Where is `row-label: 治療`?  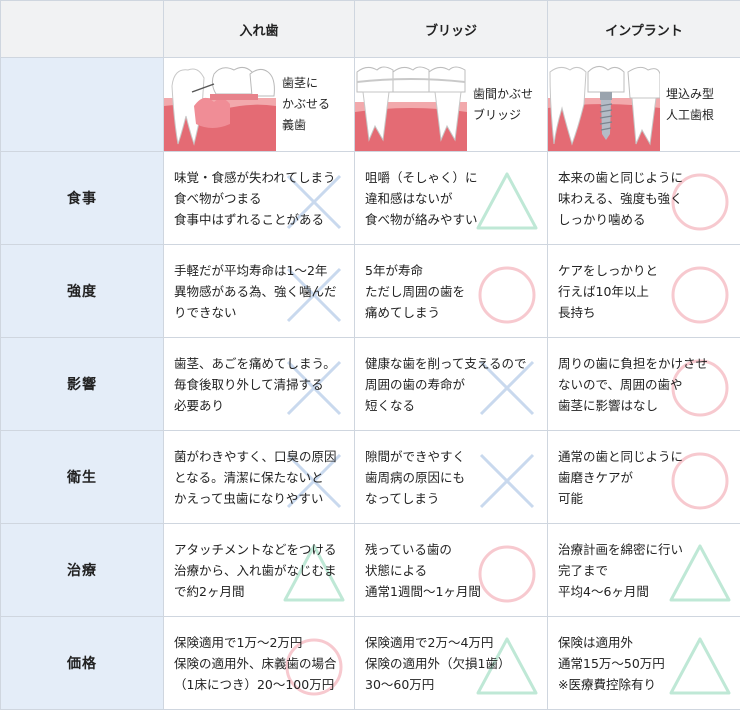 row-label: 治療 is located at coordinates (82, 570).